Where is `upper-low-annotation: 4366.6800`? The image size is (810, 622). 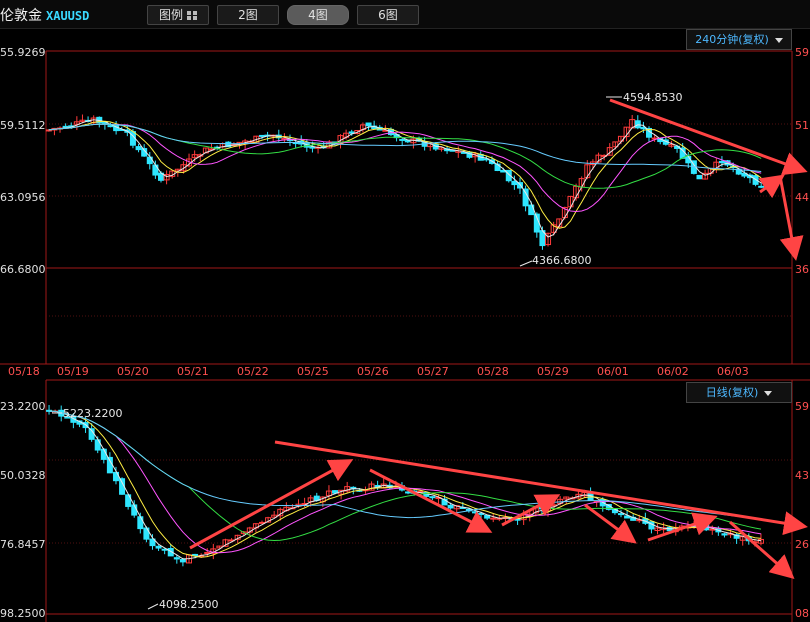
upper-low-annotation: 4366.6800 is located at coordinates (562, 260).